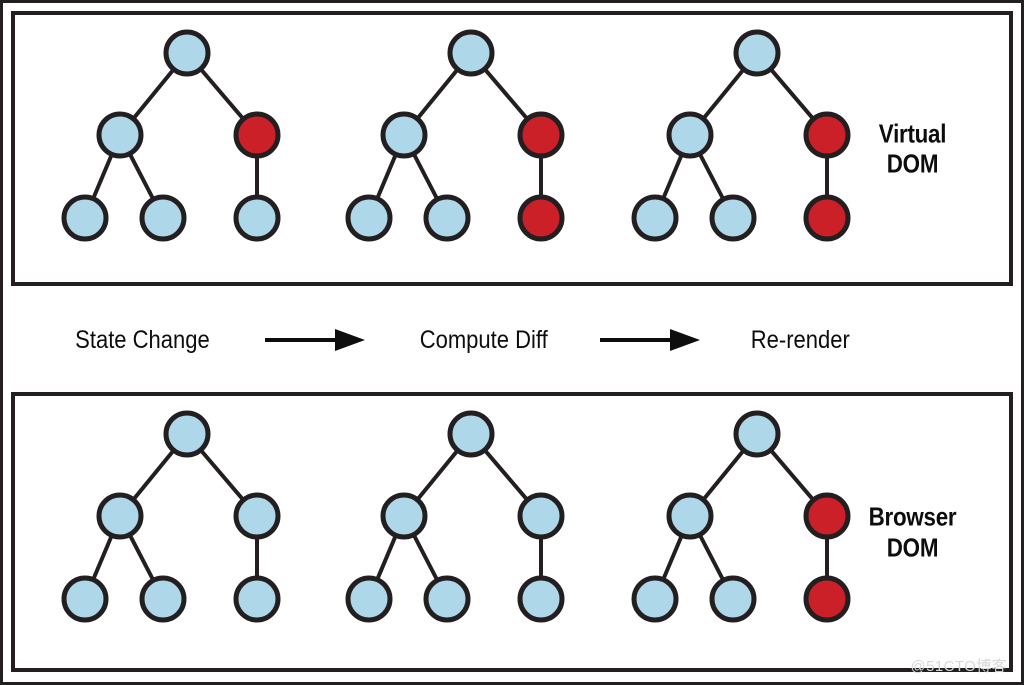 The width and height of the screenshot is (1024, 685). I want to click on browser-dom-label: Browser DOM, so click(912, 531).